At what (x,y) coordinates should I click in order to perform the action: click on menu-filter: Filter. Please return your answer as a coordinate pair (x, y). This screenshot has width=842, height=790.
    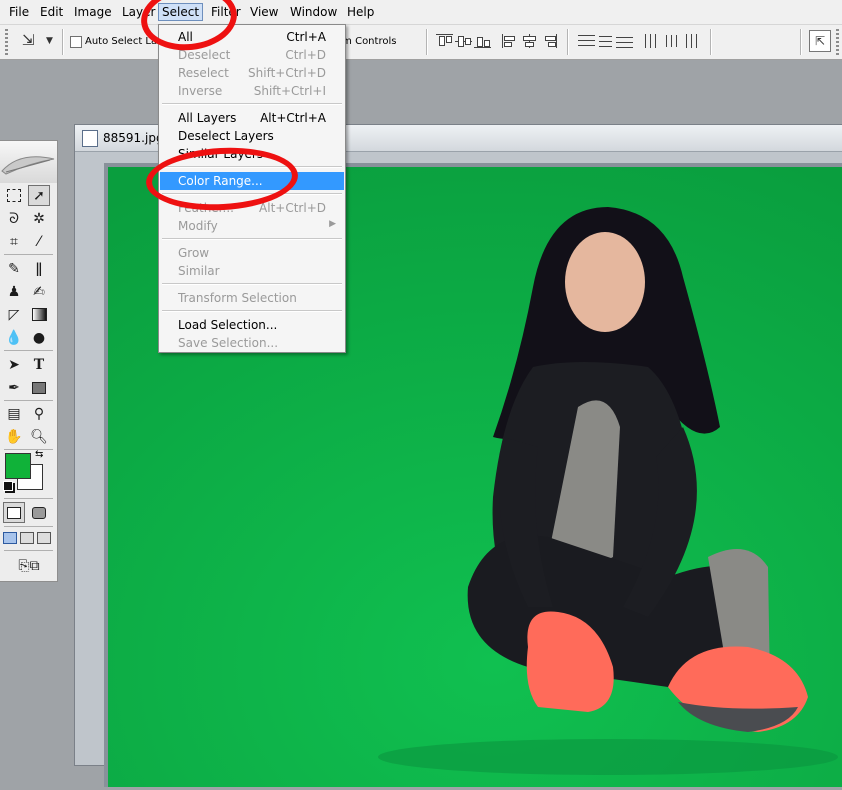
    Looking at the image, I should click on (226, 12).